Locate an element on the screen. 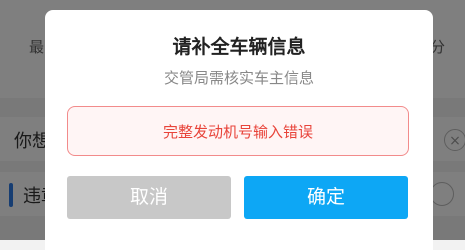  error-message: 完整发动机号输入错误 is located at coordinates (237, 132).